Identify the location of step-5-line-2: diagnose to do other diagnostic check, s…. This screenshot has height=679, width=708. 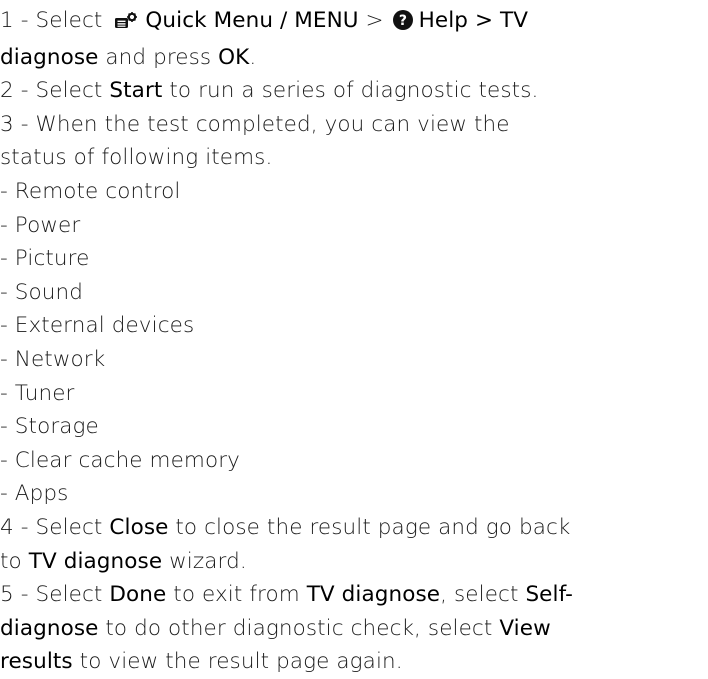
(344, 629).